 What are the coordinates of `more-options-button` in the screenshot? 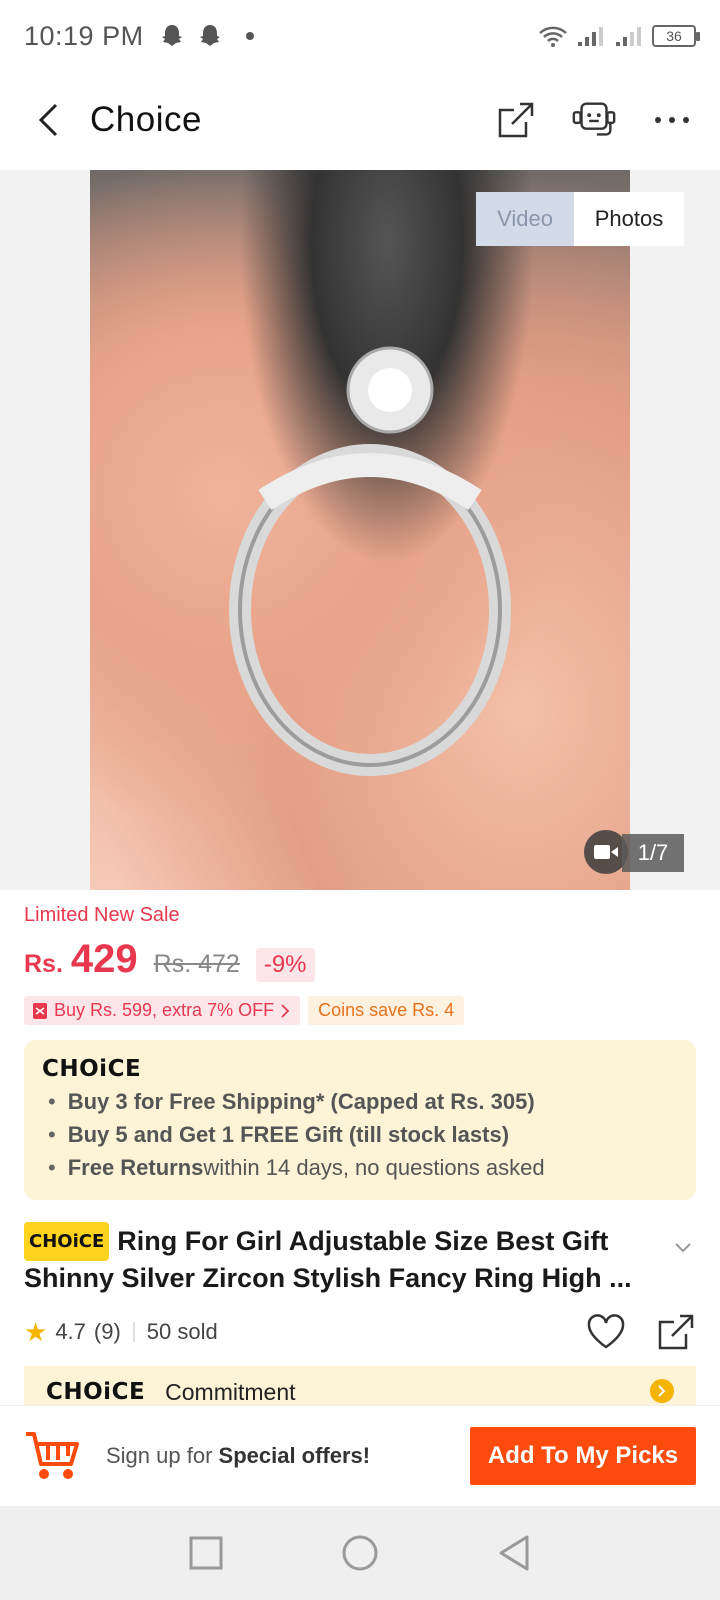 It's located at (672, 120).